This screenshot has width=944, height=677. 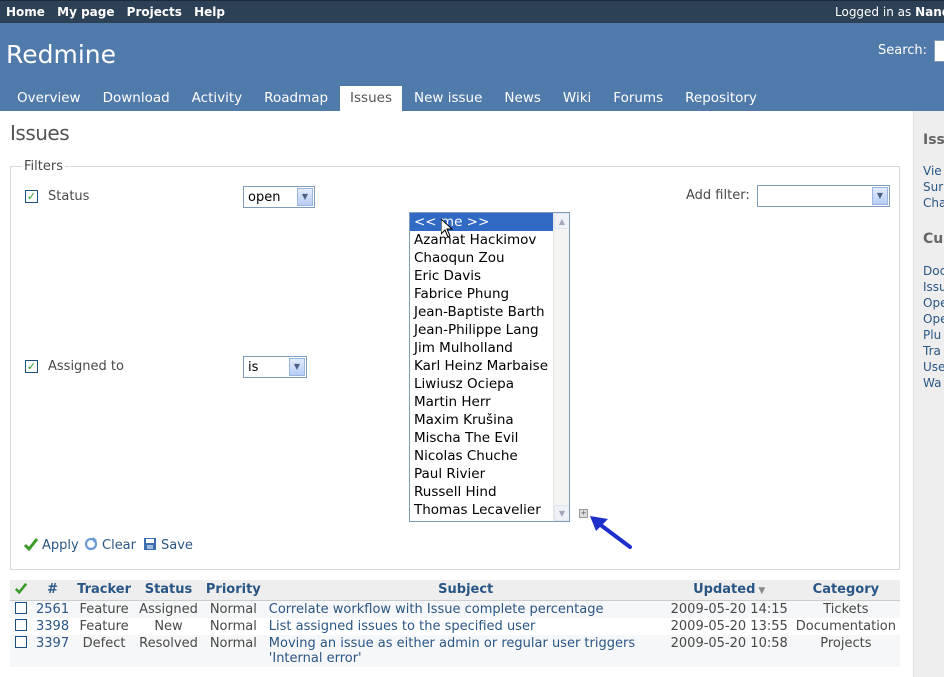 I want to click on page-title: Issues, so click(x=40, y=133).